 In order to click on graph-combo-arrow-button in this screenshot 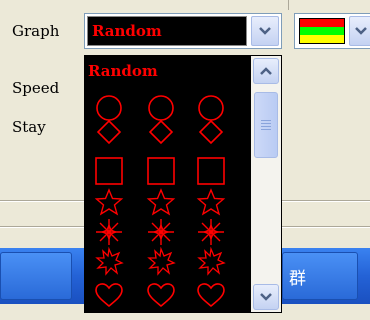, I will do `click(265, 31)`.